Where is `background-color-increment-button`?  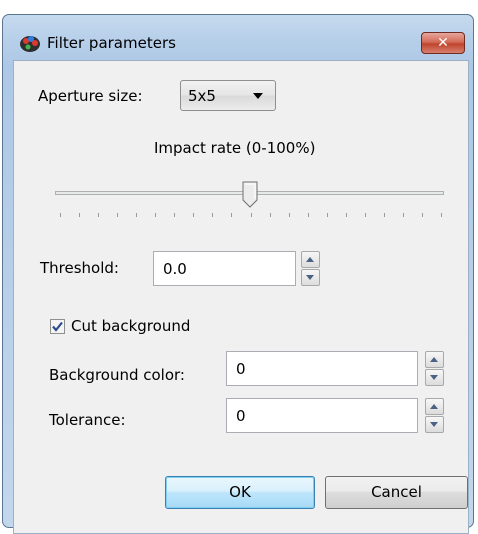 background-color-increment-button is located at coordinates (434, 359).